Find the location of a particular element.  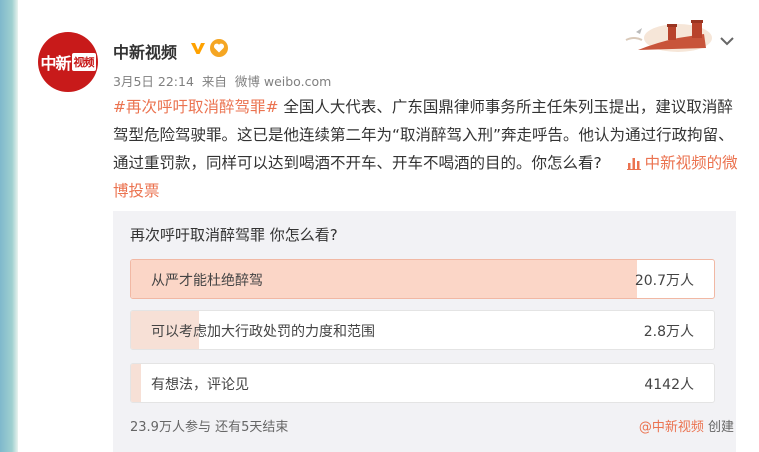

avatar: 中新 视频 is located at coordinates (68, 62).